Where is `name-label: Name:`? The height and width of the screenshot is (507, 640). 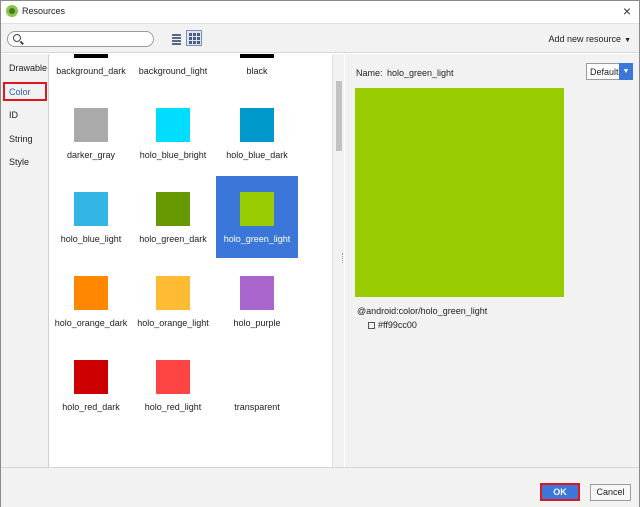 name-label: Name: is located at coordinates (369, 73).